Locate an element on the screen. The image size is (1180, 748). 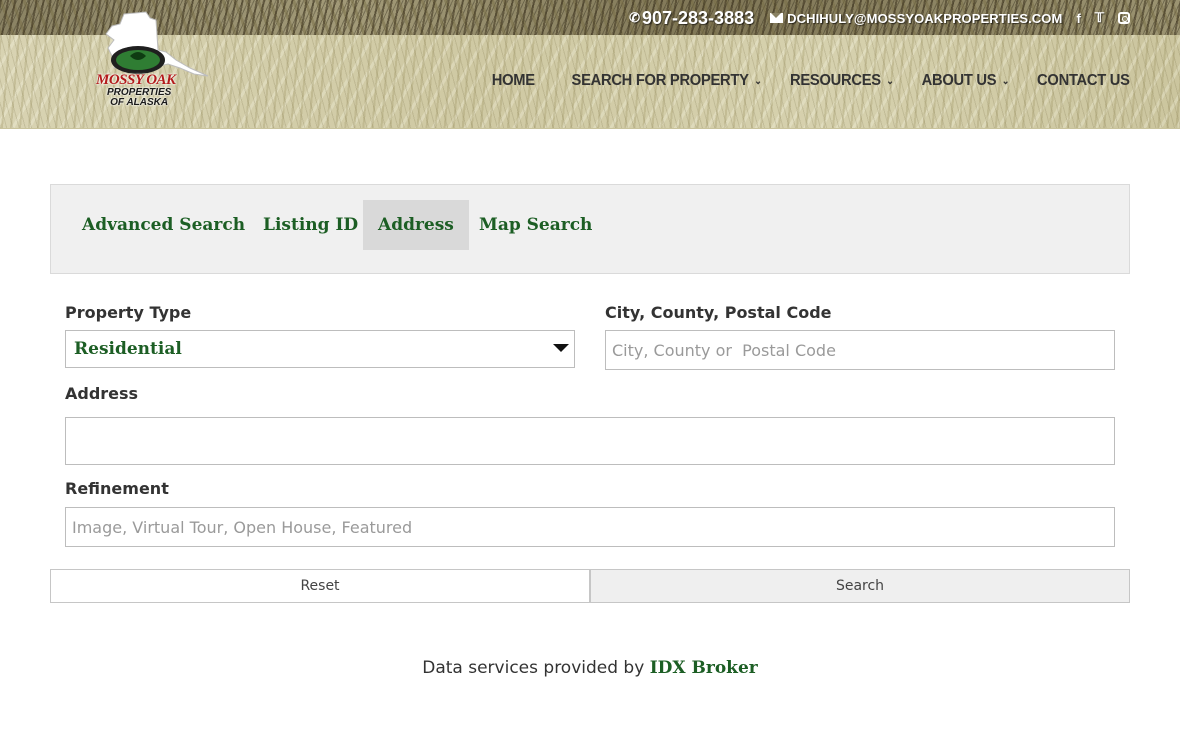
property-type-label: Property Type is located at coordinates (128, 312).